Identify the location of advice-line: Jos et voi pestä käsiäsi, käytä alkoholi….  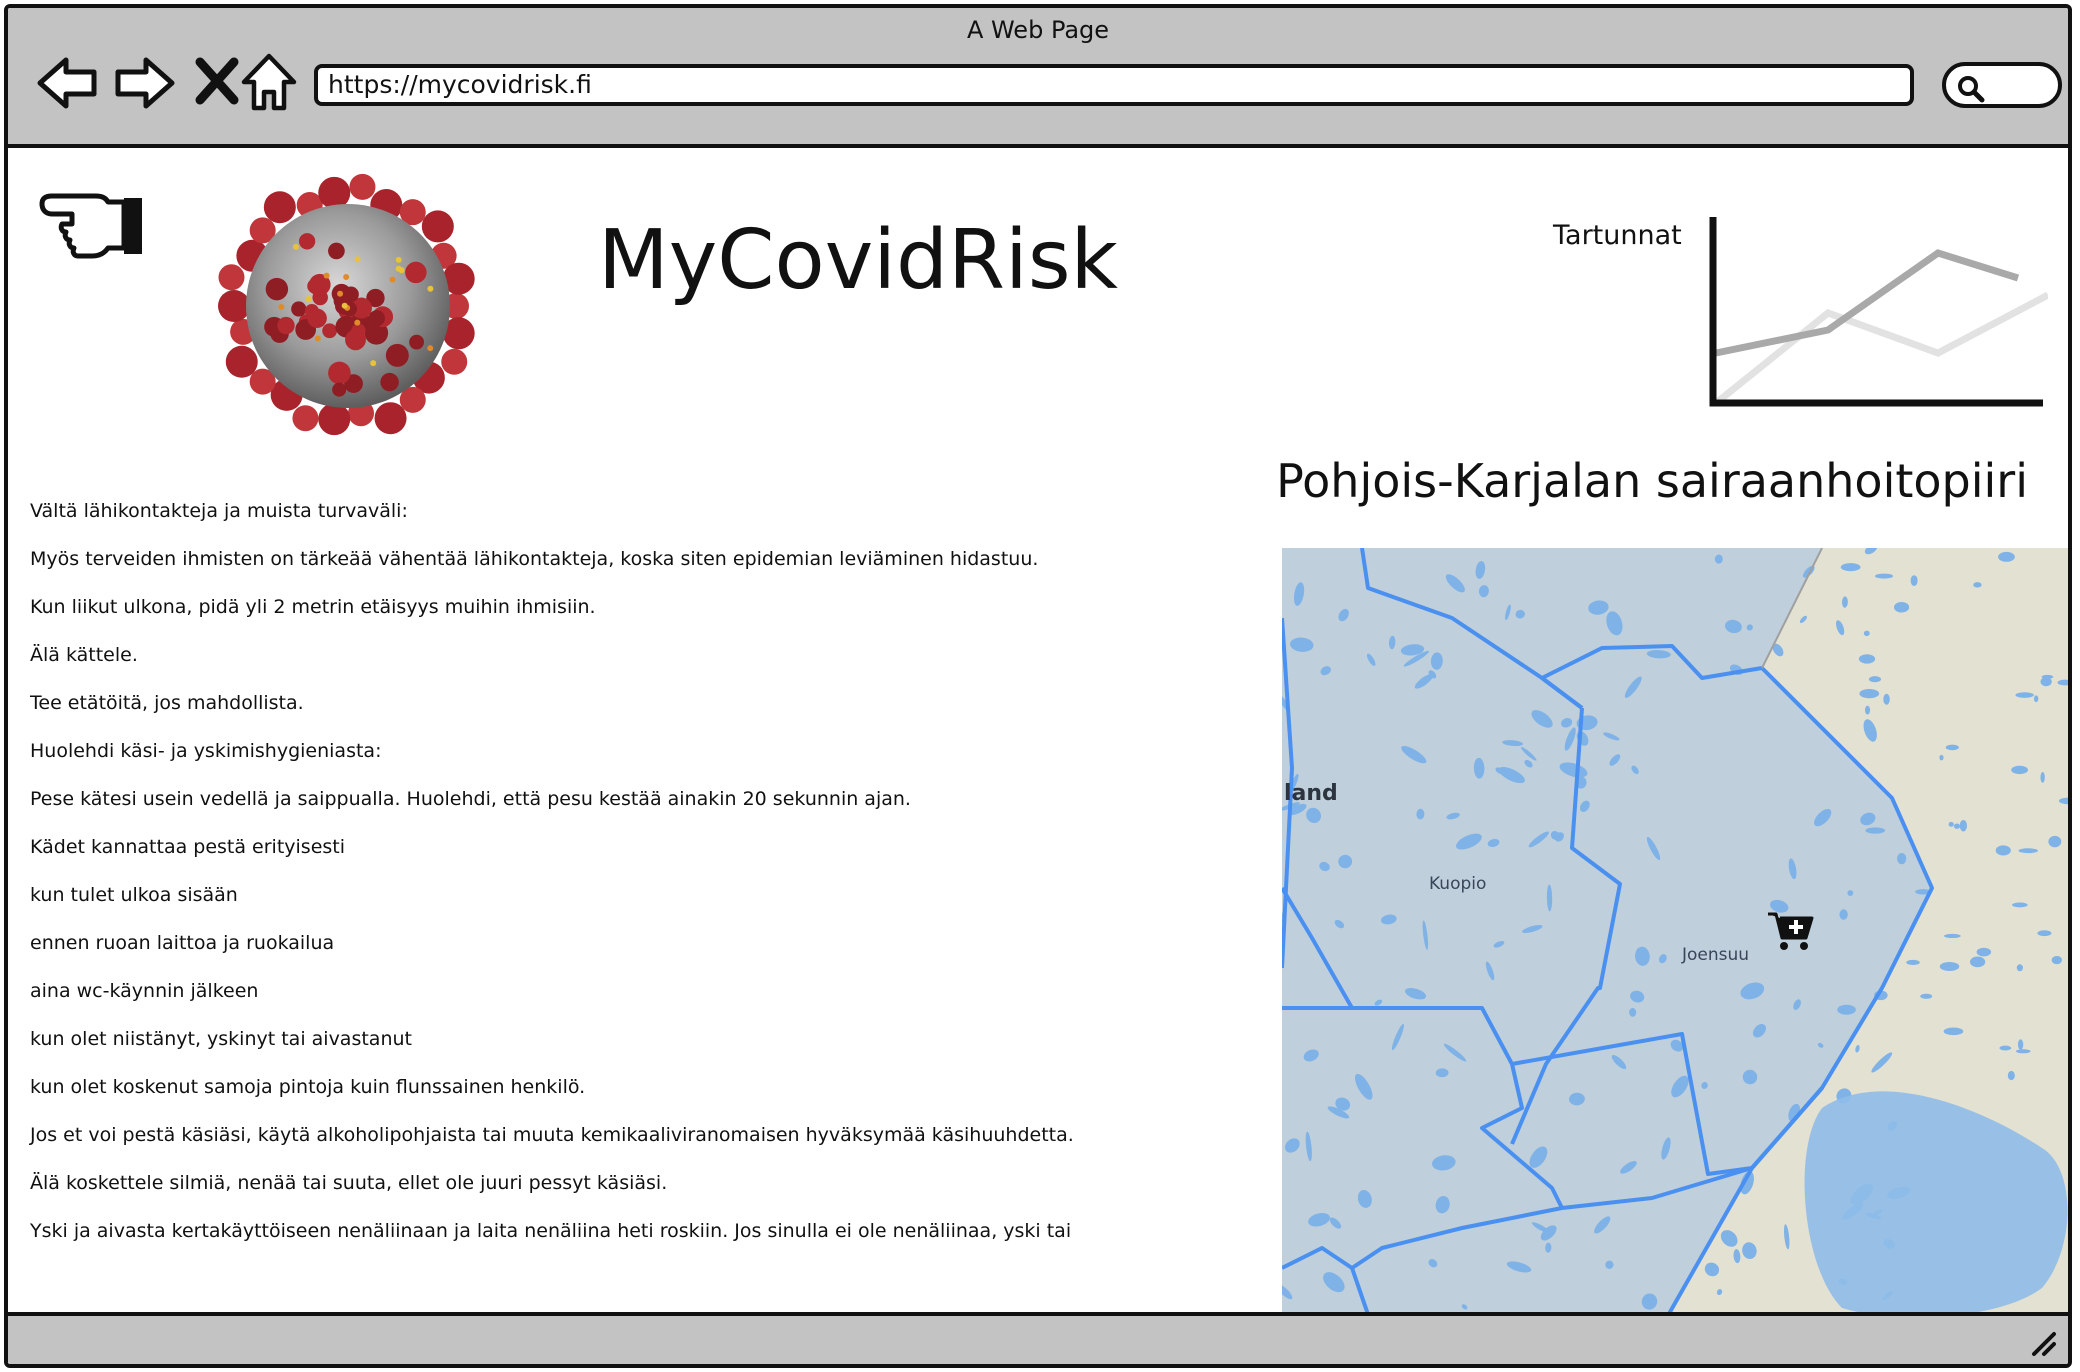
(552, 1135).